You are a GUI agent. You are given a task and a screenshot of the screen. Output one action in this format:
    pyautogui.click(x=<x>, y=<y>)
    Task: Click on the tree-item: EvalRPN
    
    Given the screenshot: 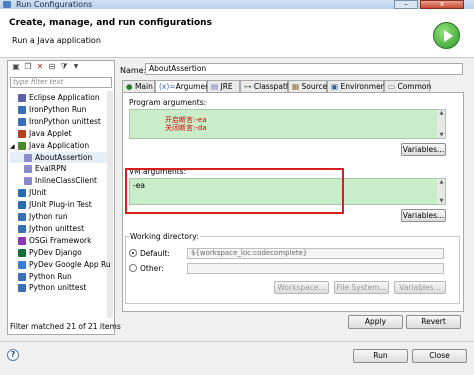 What is the action you would take?
    pyautogui.click(x=58, y=168)
    